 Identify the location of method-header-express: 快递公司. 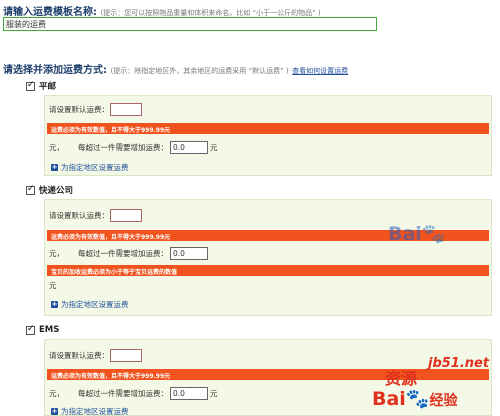
(49, 190).